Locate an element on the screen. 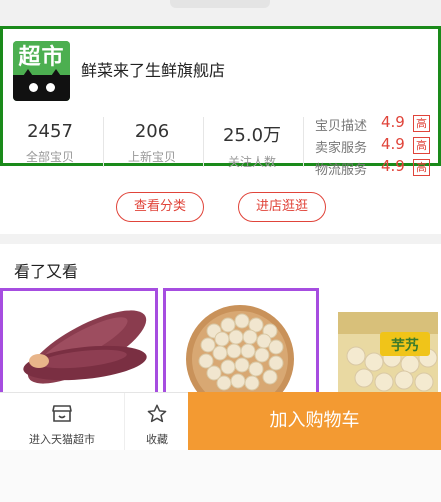 This screenshot has height=502, width=441. rating-label: 物流服务 is located at coordinates (341, 170).